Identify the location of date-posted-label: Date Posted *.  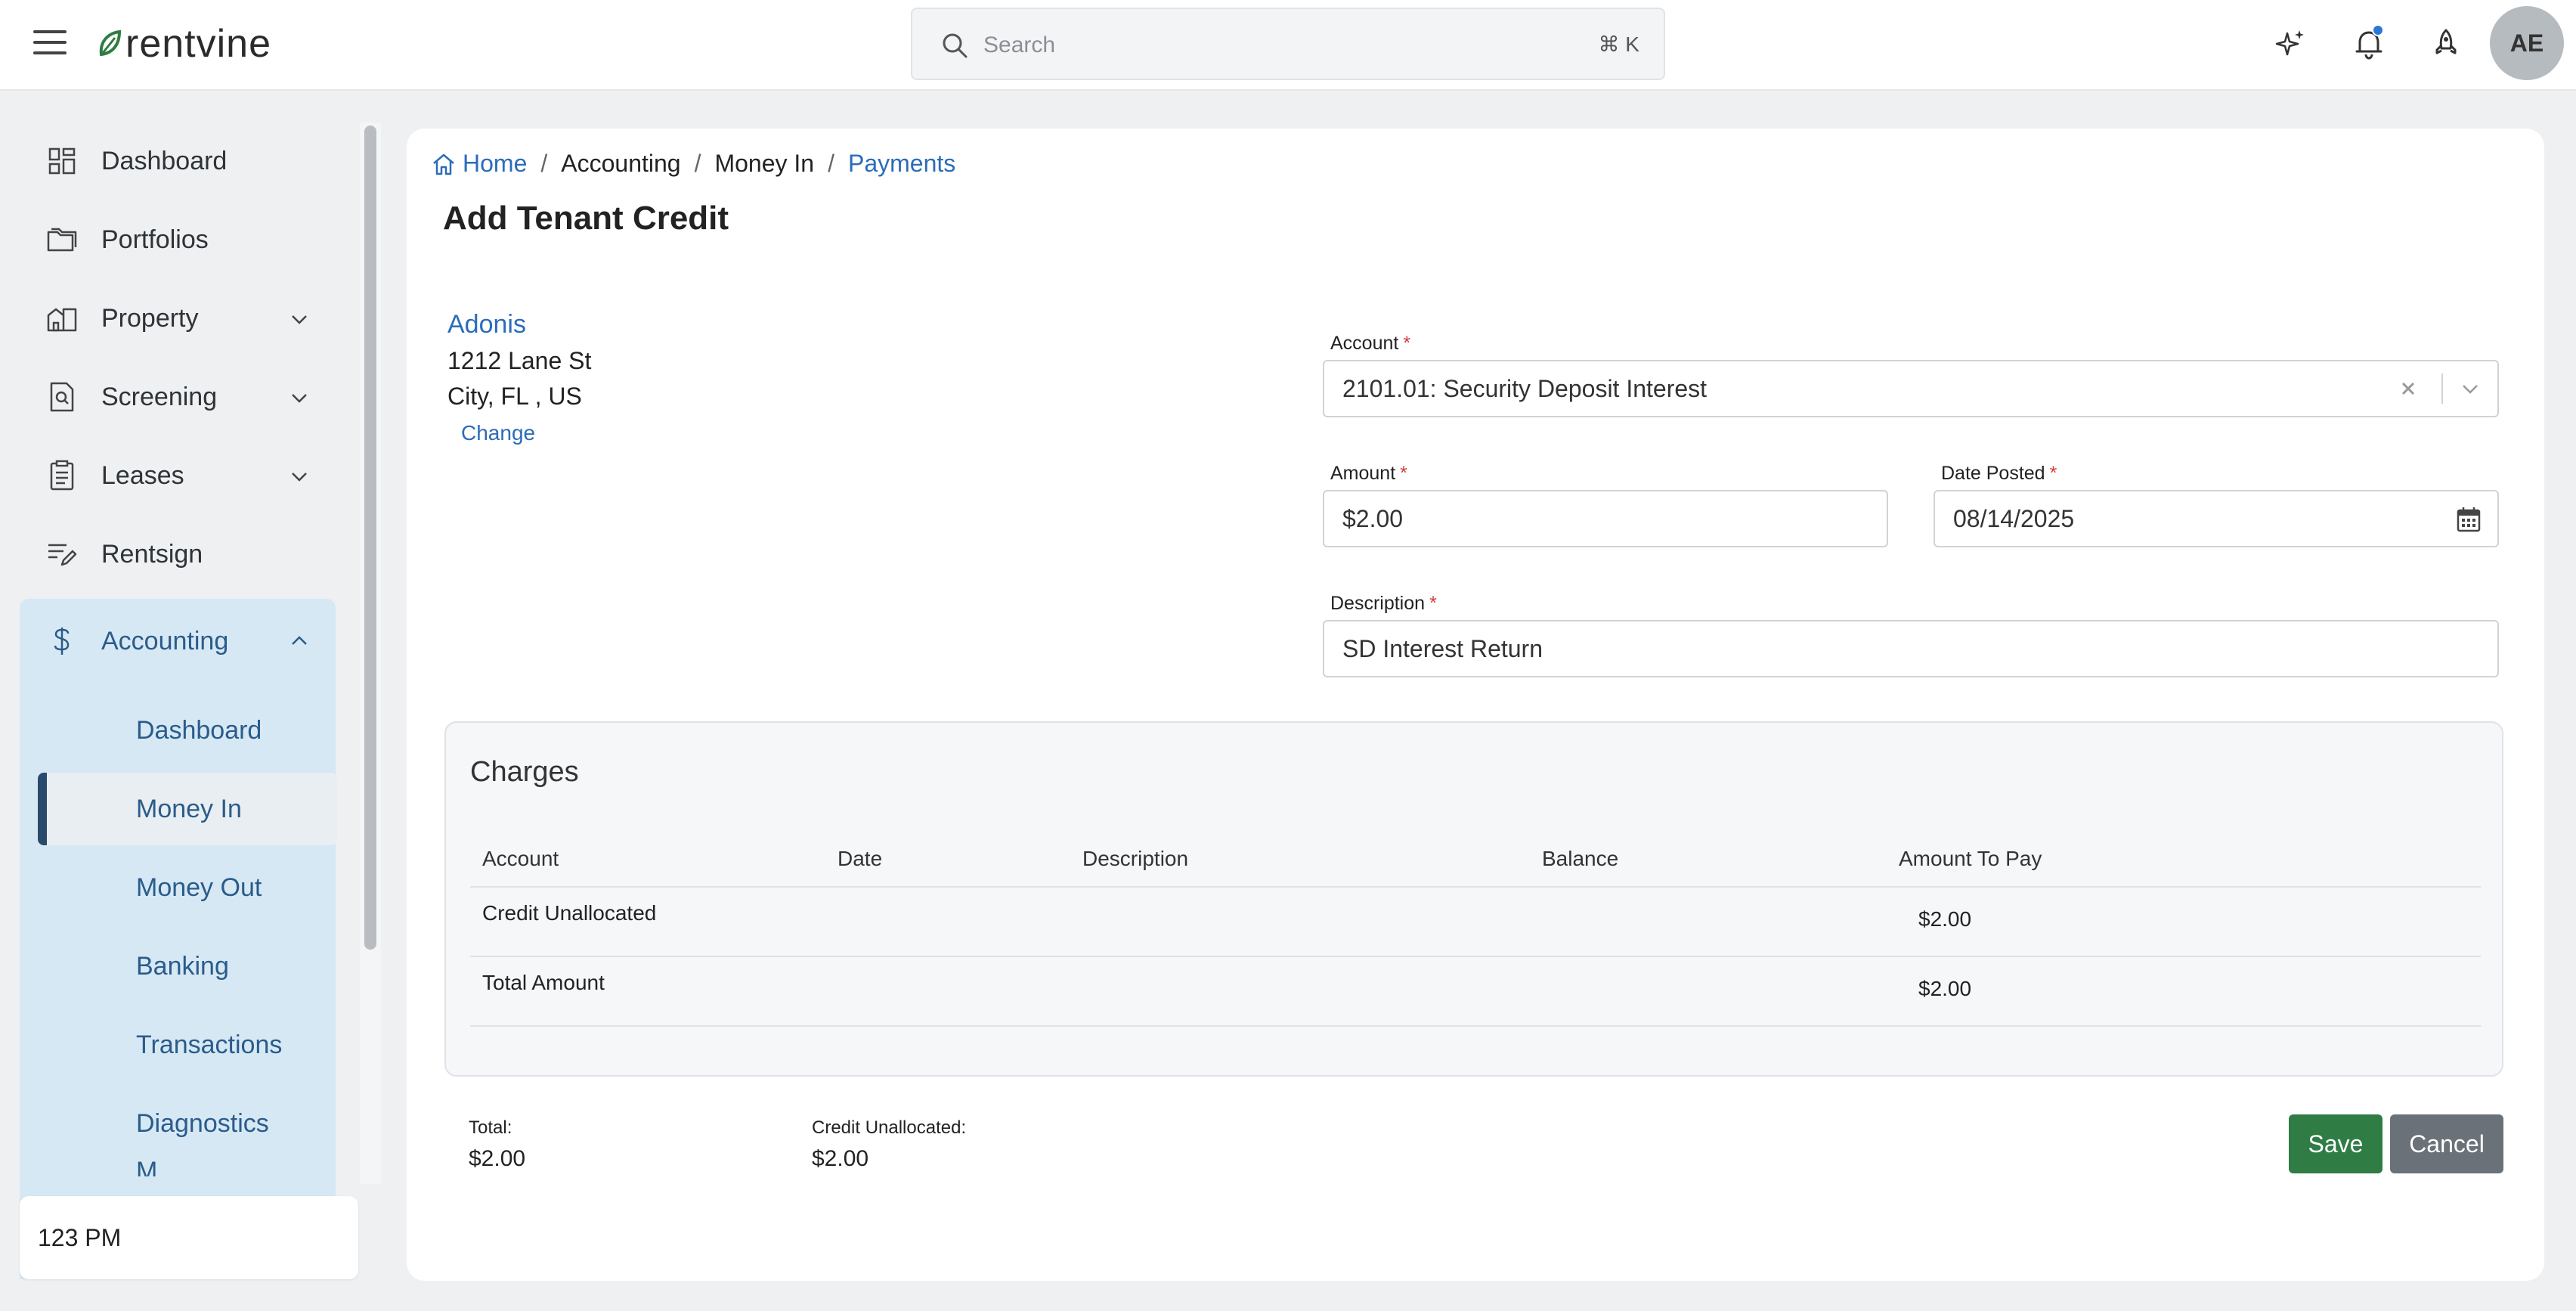
(1999, 473).